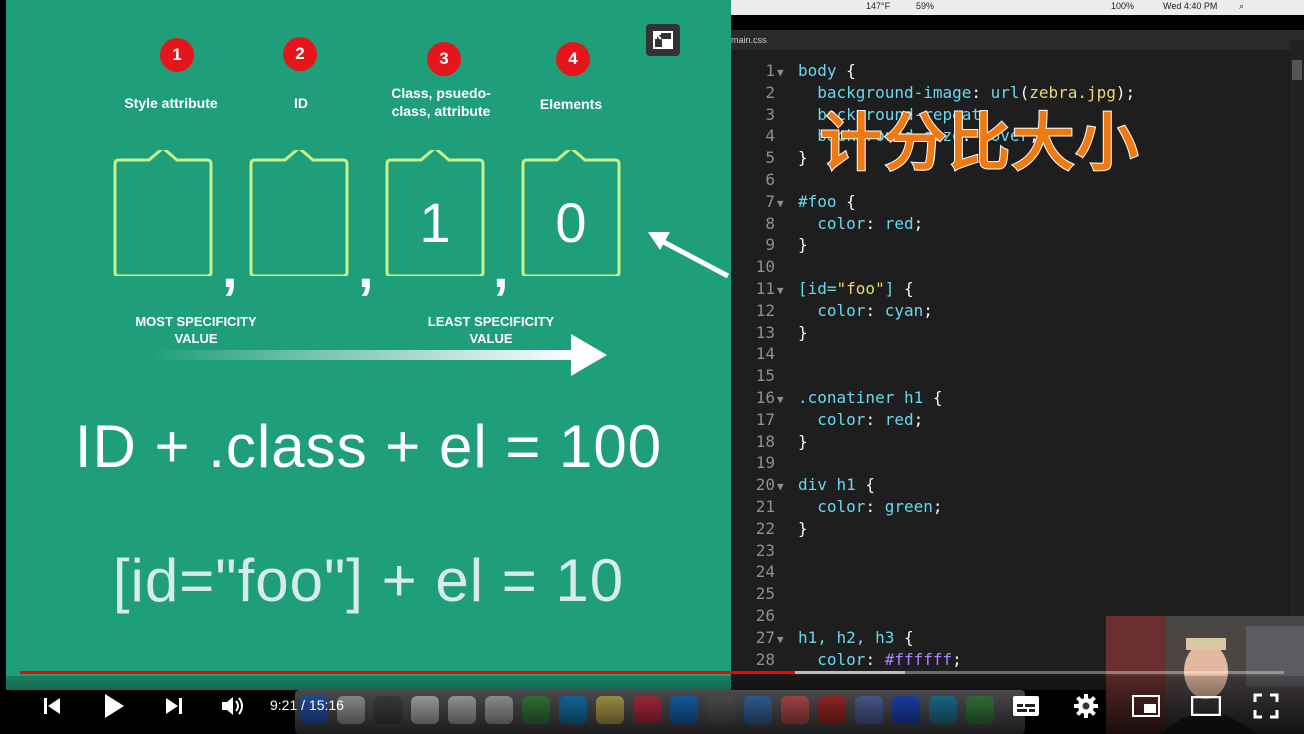  I want to click on gear-icon, so click(1086, 706).